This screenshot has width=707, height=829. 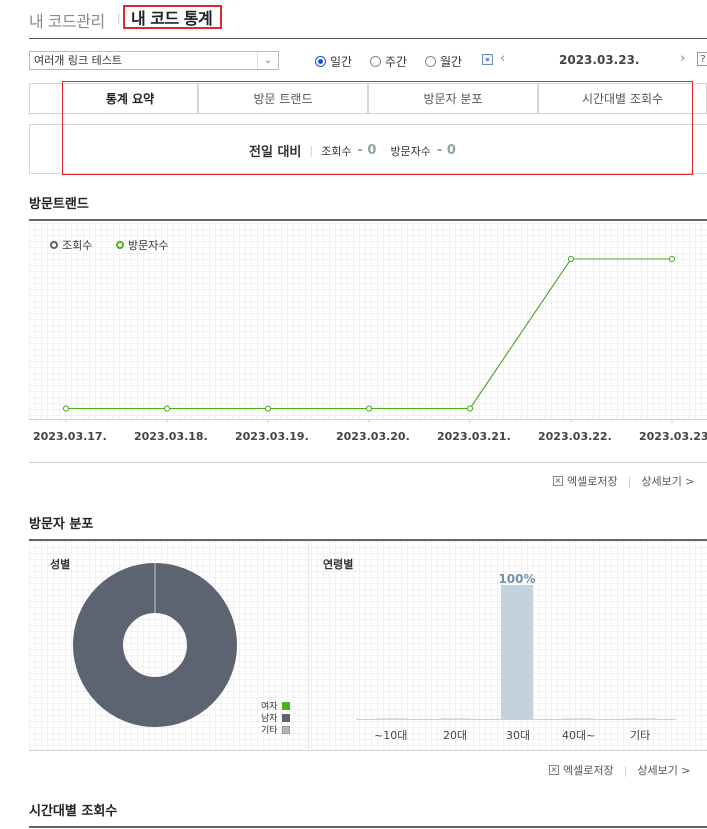 What do you see at coordinates (518, 735) in the screenshot?
I see `age-tick: 30대` at bounding box center [518, 735].